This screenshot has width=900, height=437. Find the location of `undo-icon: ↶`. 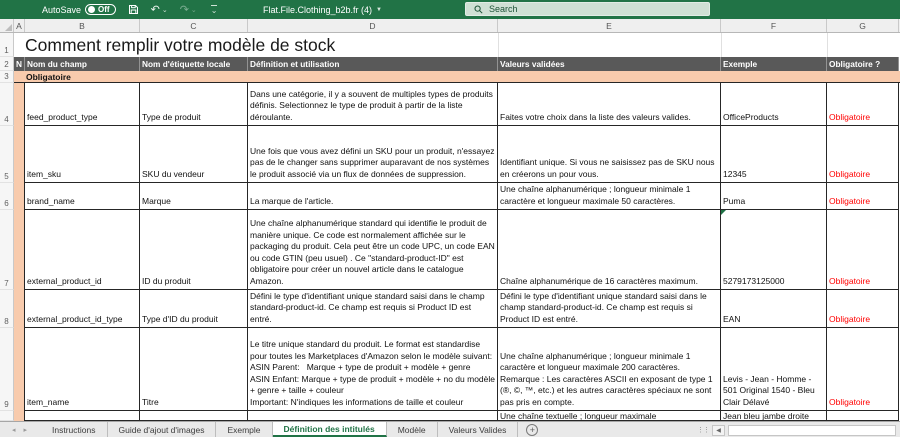

undo-icon: ↶ is located at coordinates (155, 9).